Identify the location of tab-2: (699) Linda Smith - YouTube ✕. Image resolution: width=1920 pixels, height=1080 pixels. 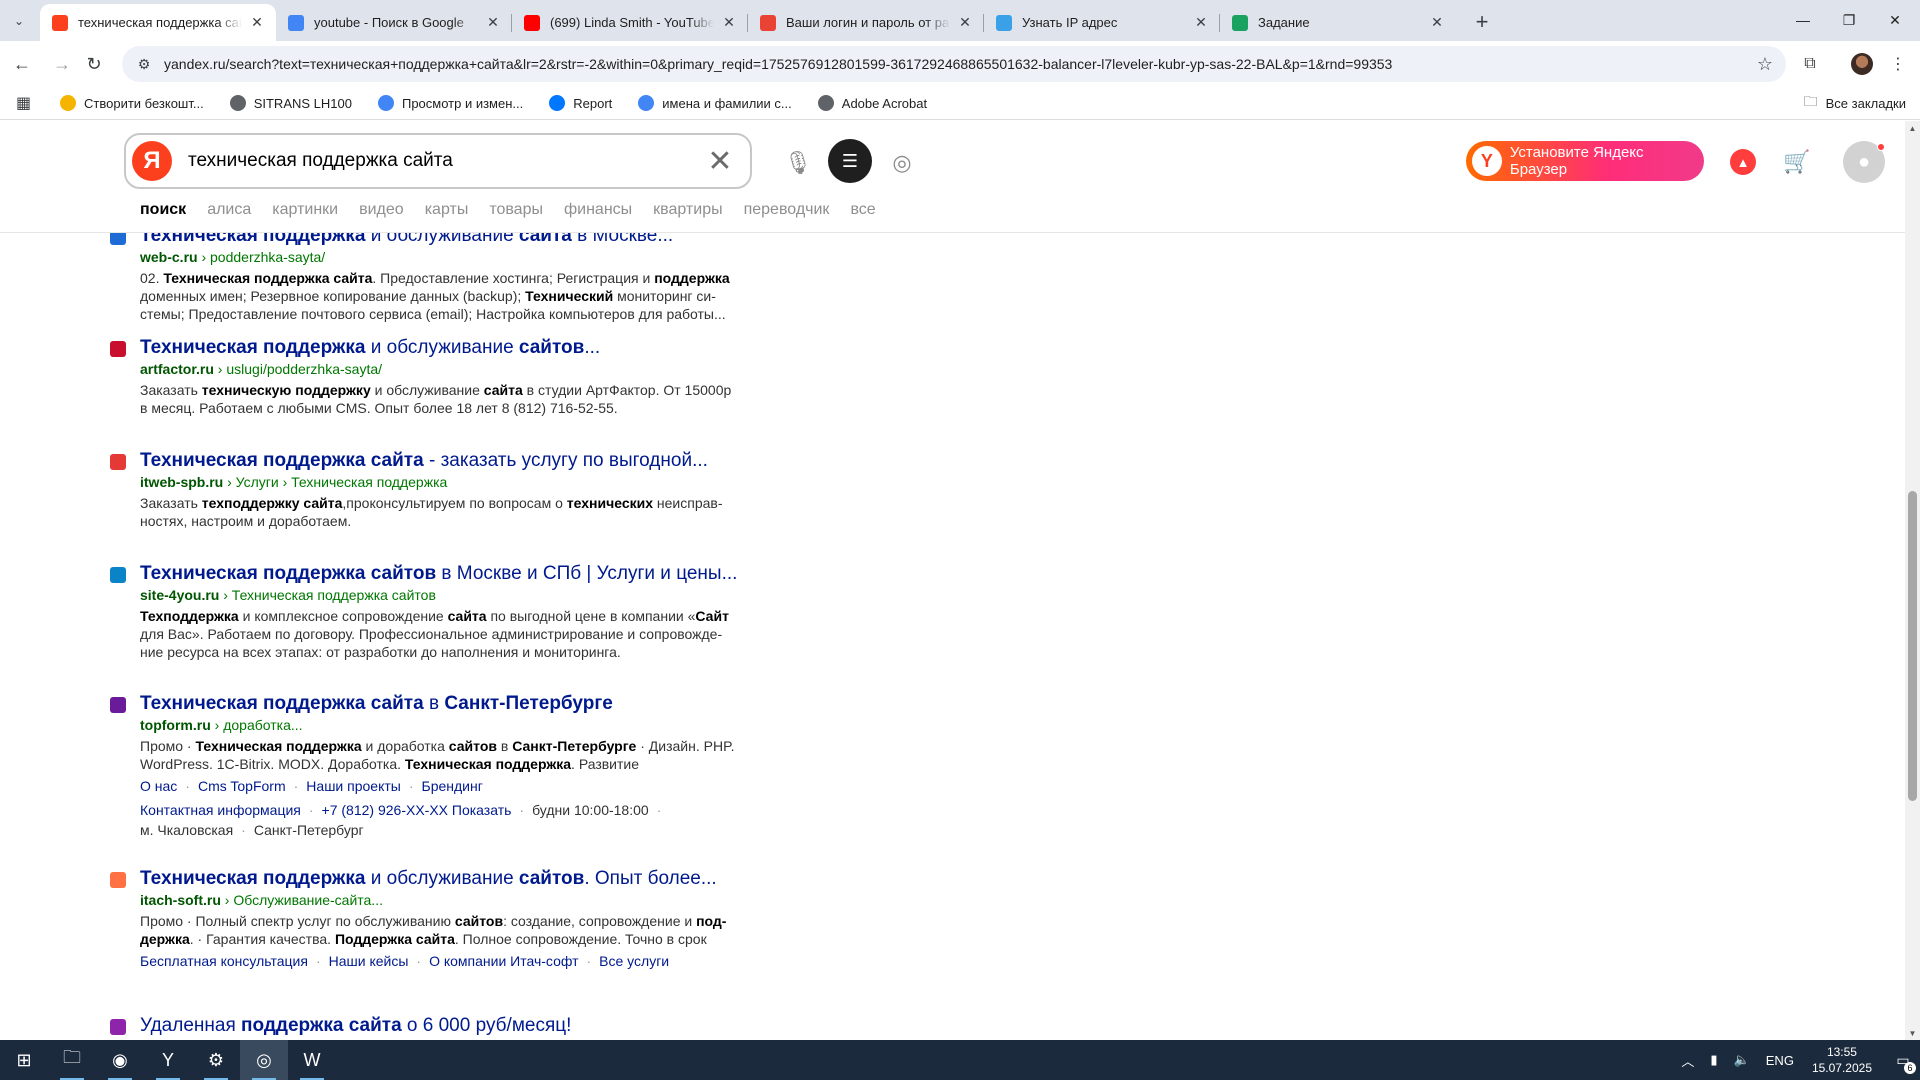
(630, 22).